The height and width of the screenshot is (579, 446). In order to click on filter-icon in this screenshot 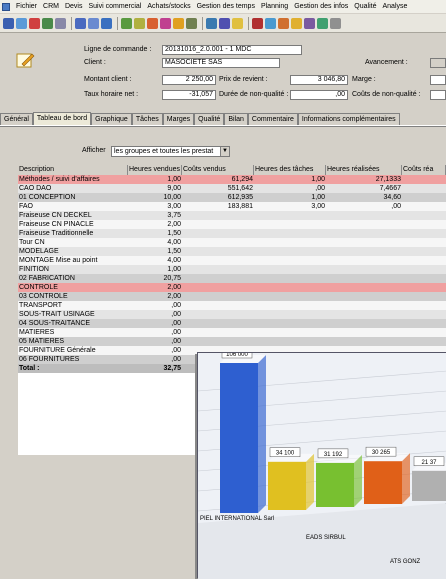, I will do `click(165, 23)`.